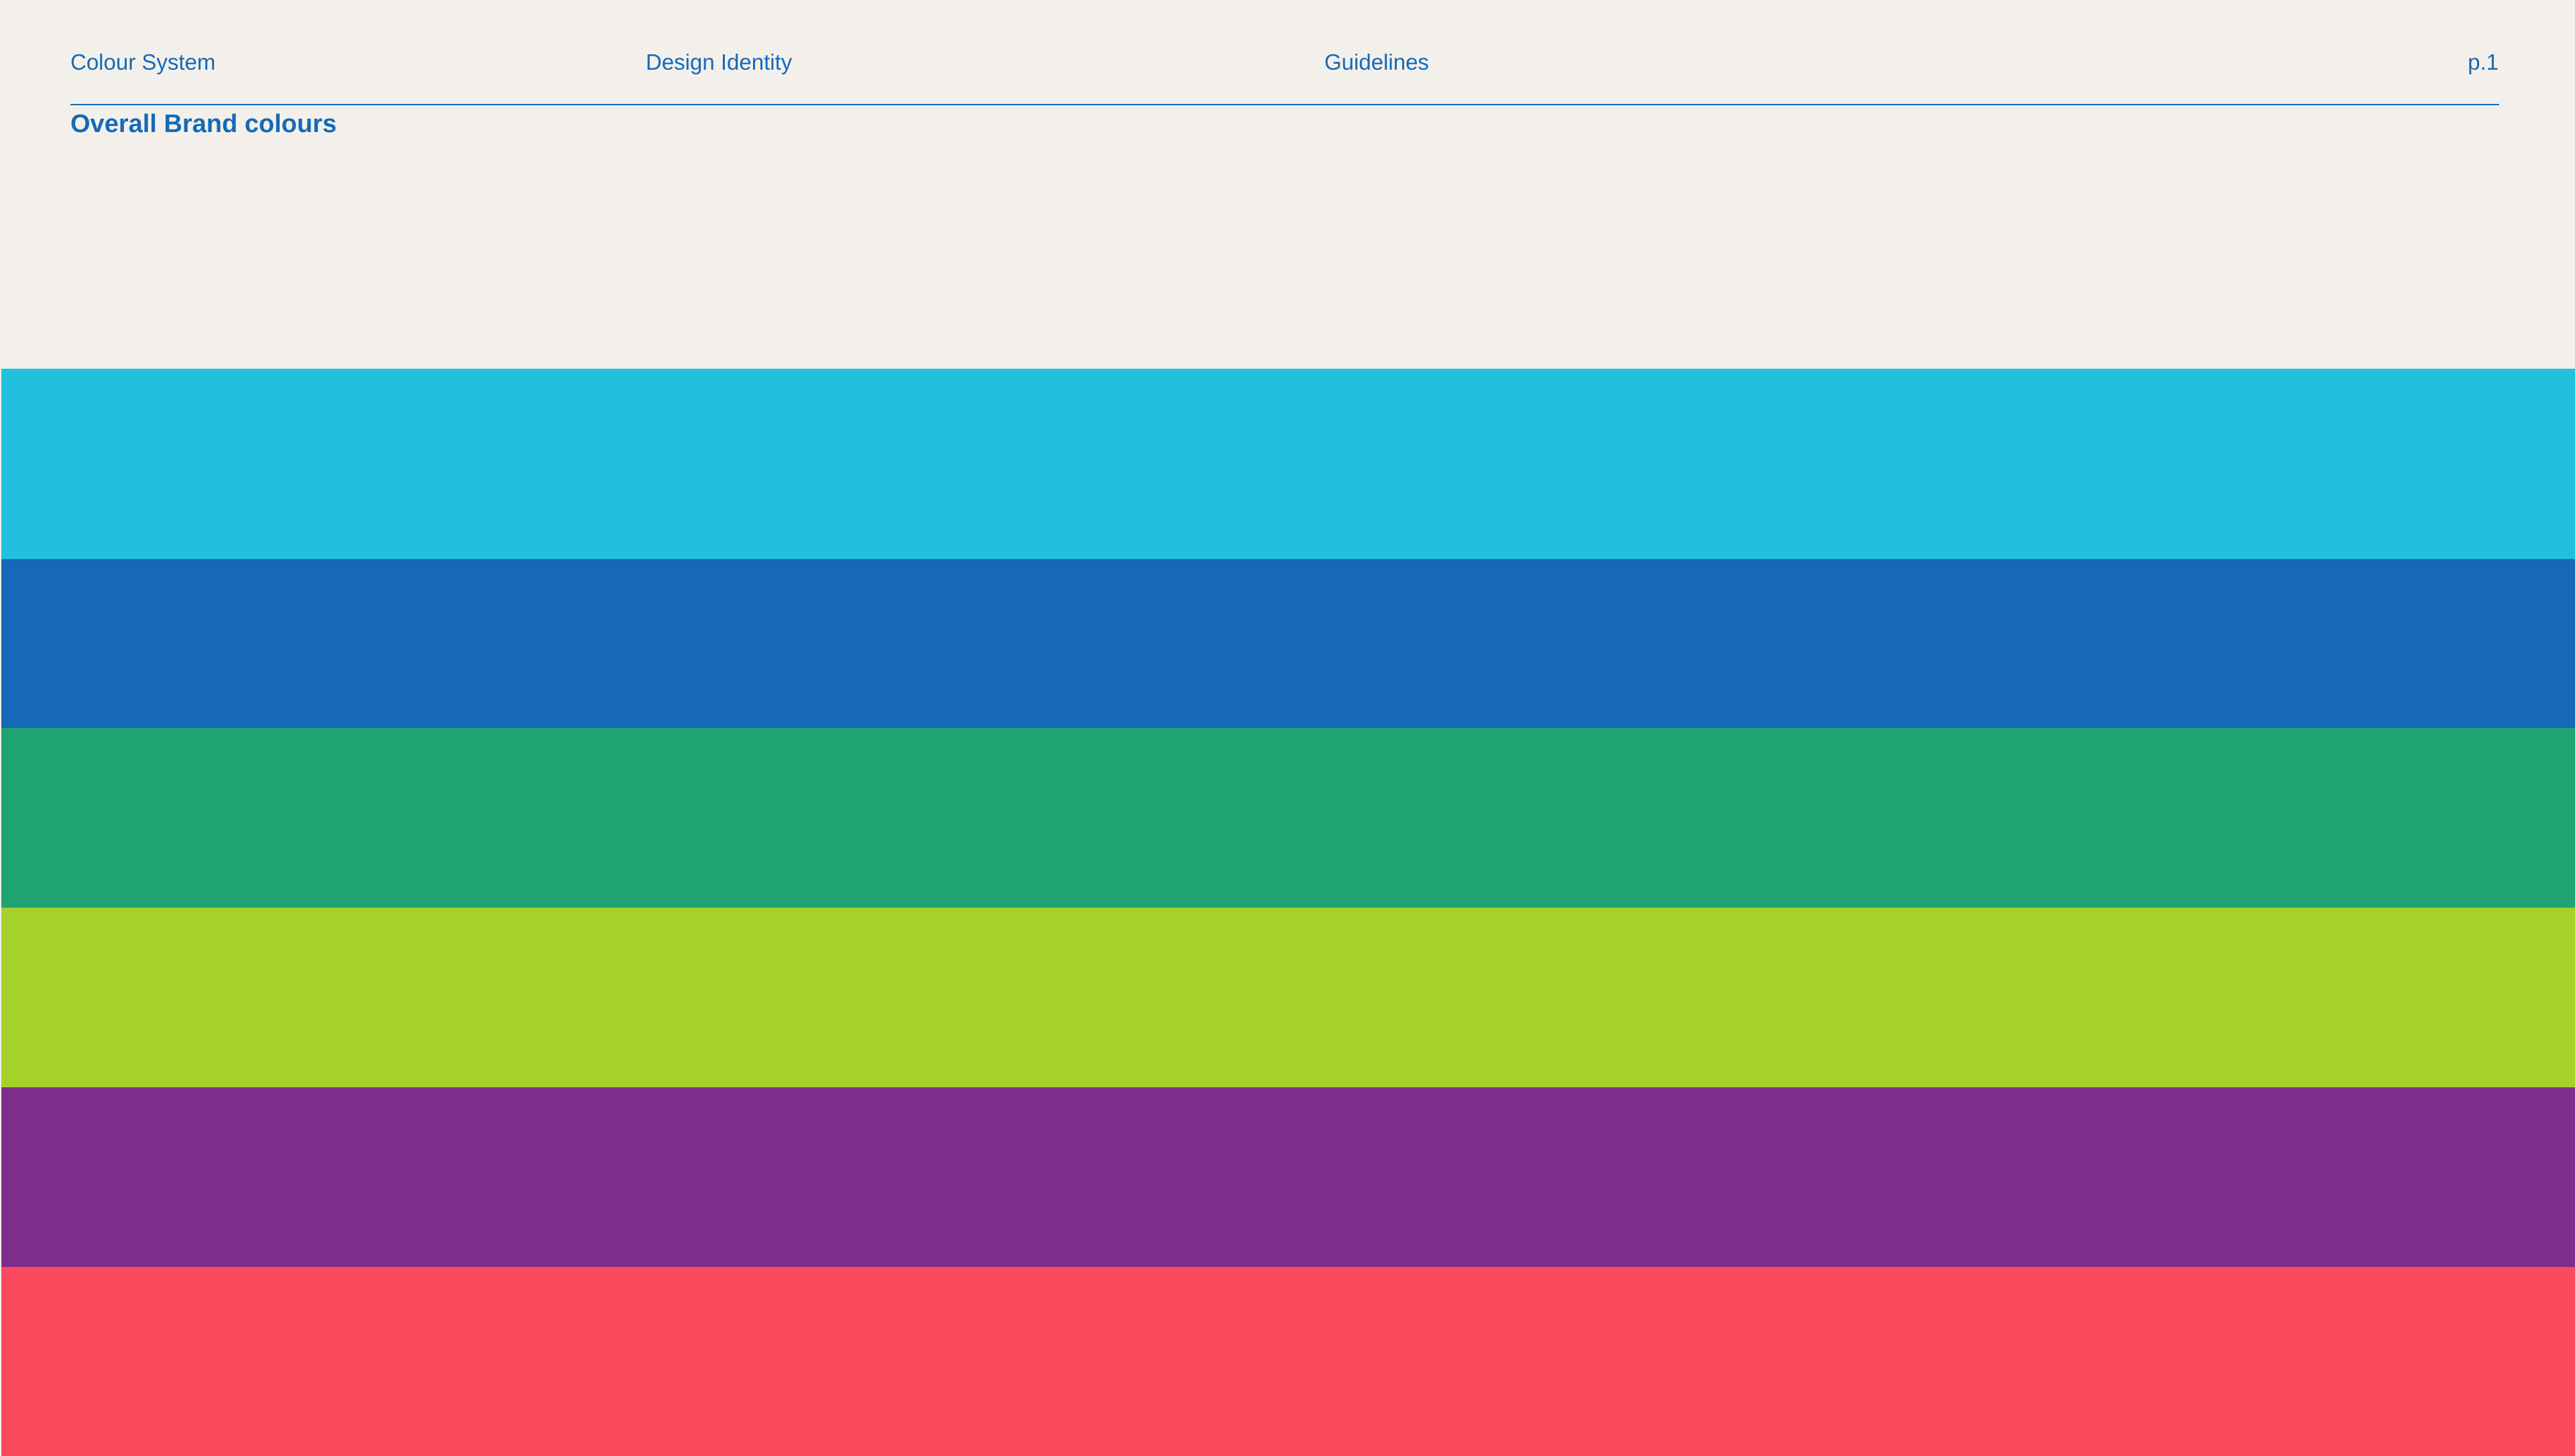  Describe the element at coordinates (1288, 643) in the screenshot. I see `colour-swatch-blue` at that location.